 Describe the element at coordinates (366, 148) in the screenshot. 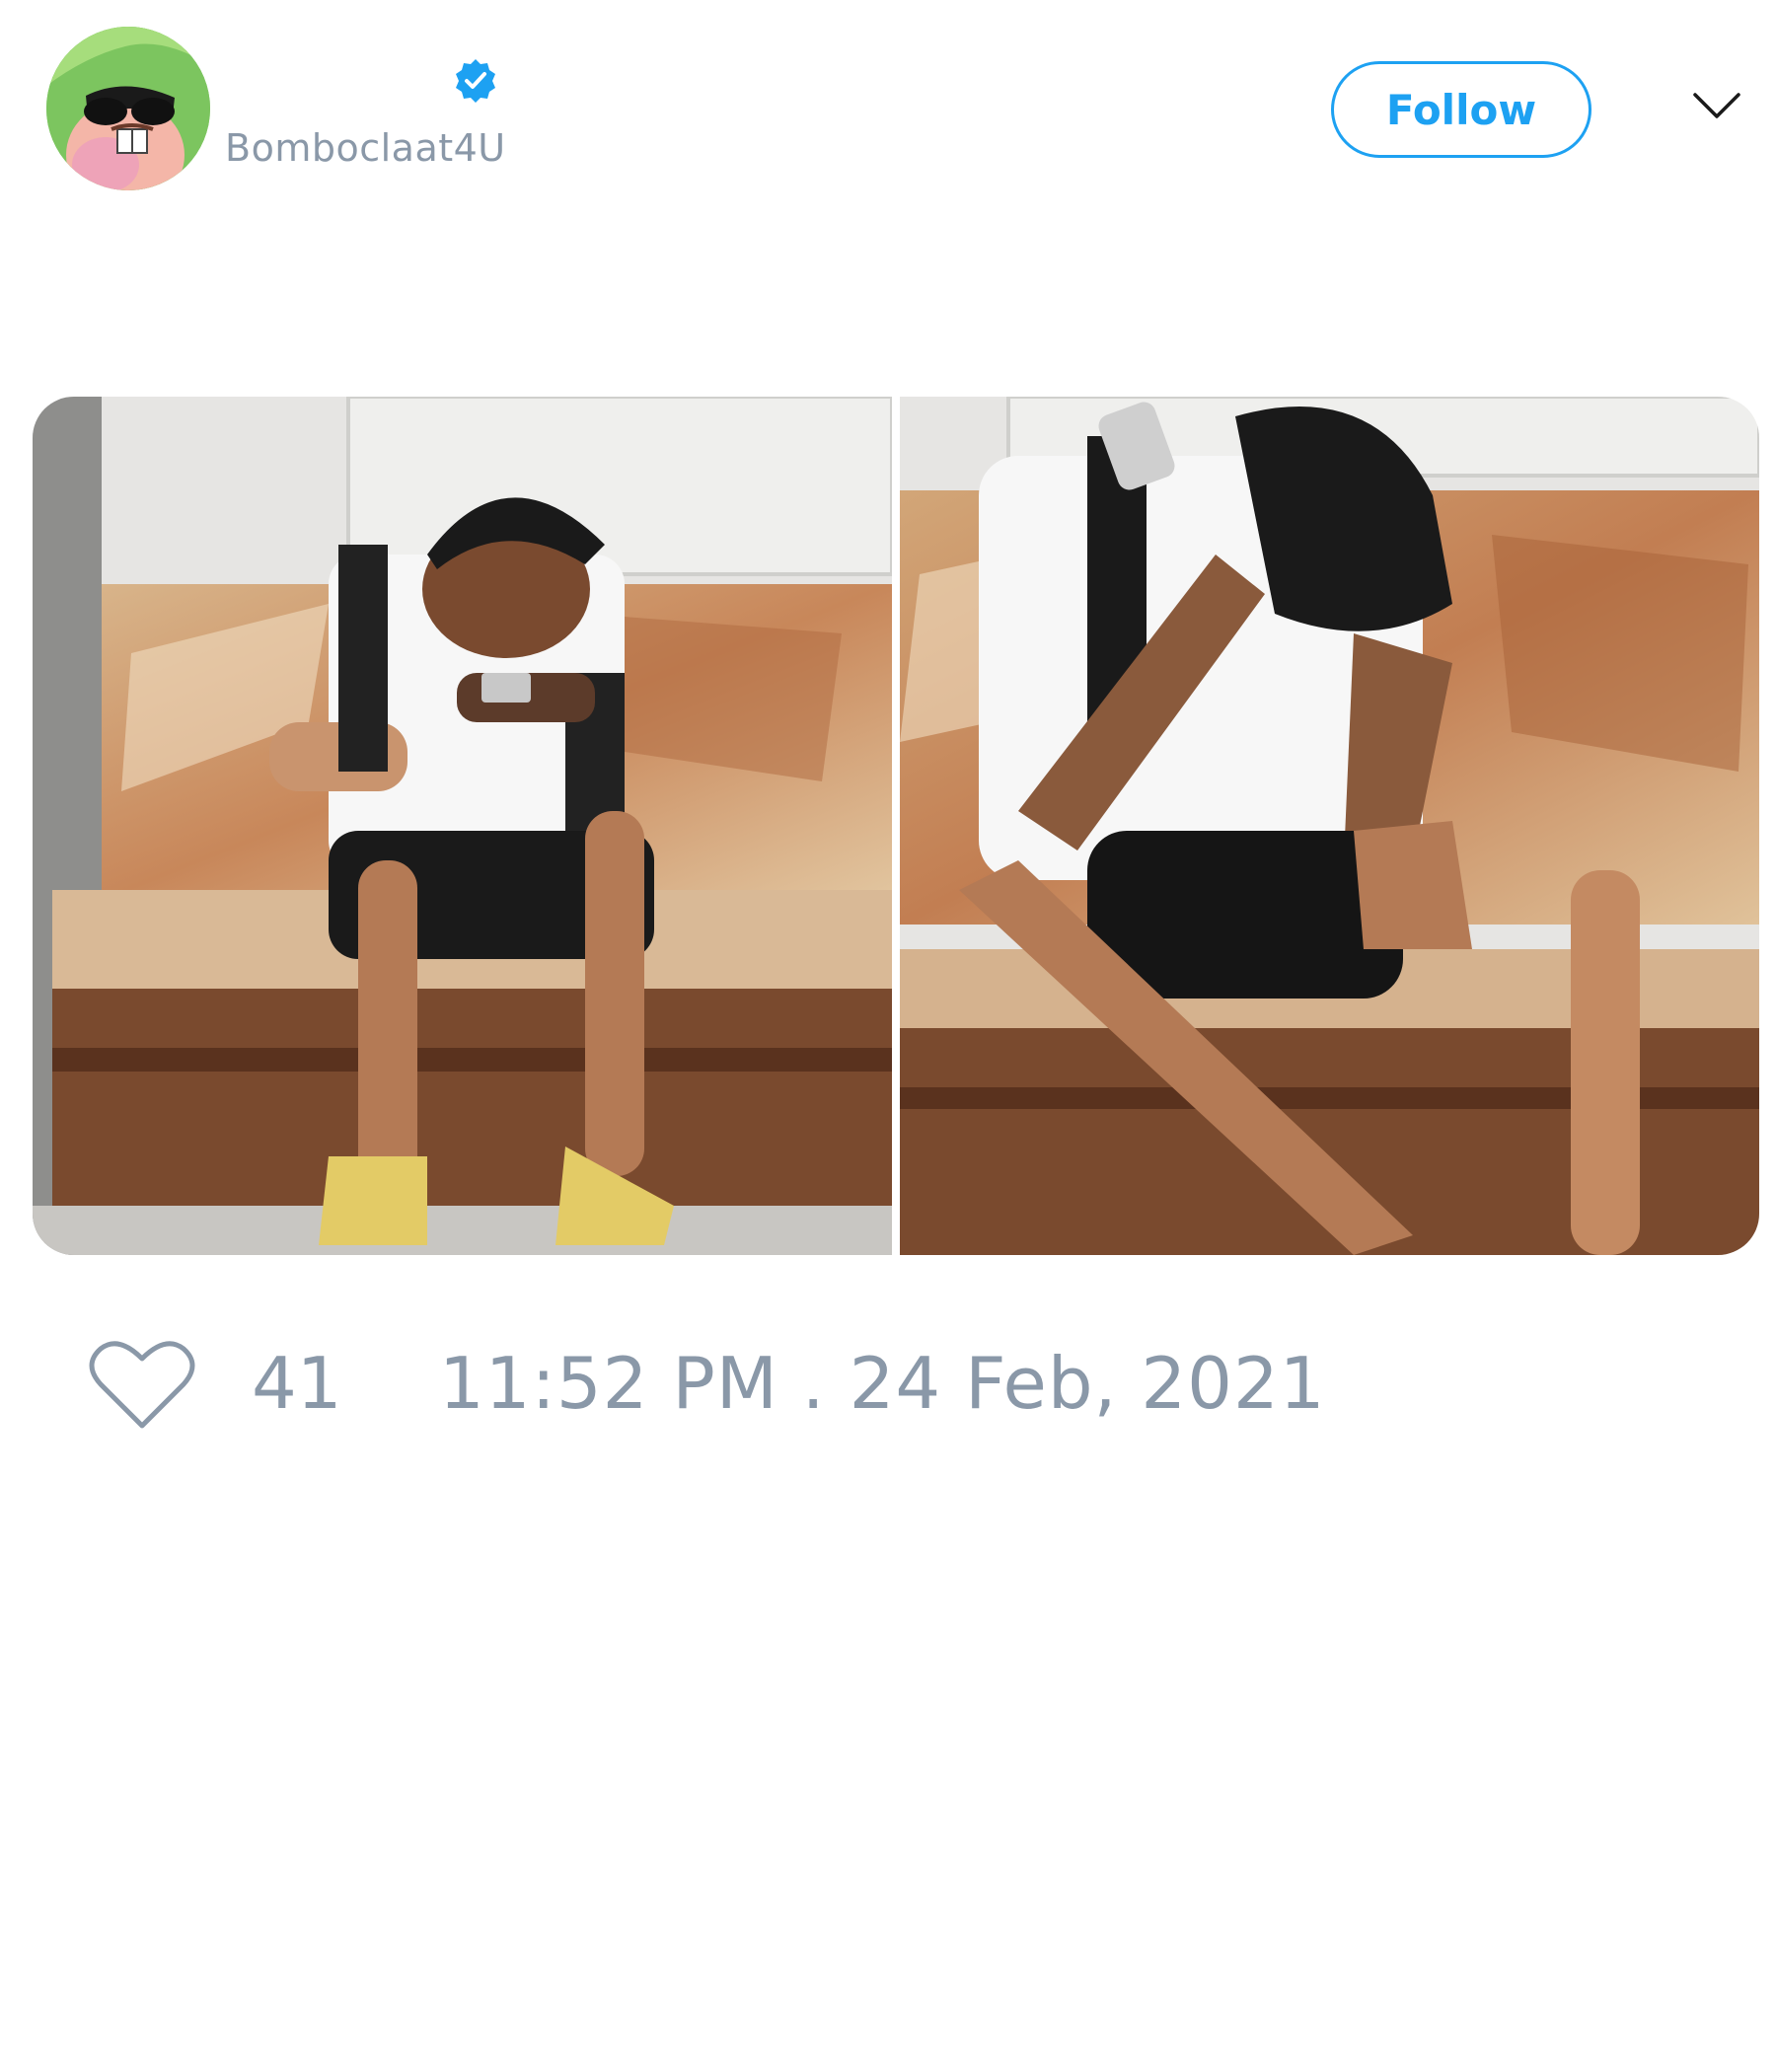

I see `username: Bomboclaat4U` at that location.